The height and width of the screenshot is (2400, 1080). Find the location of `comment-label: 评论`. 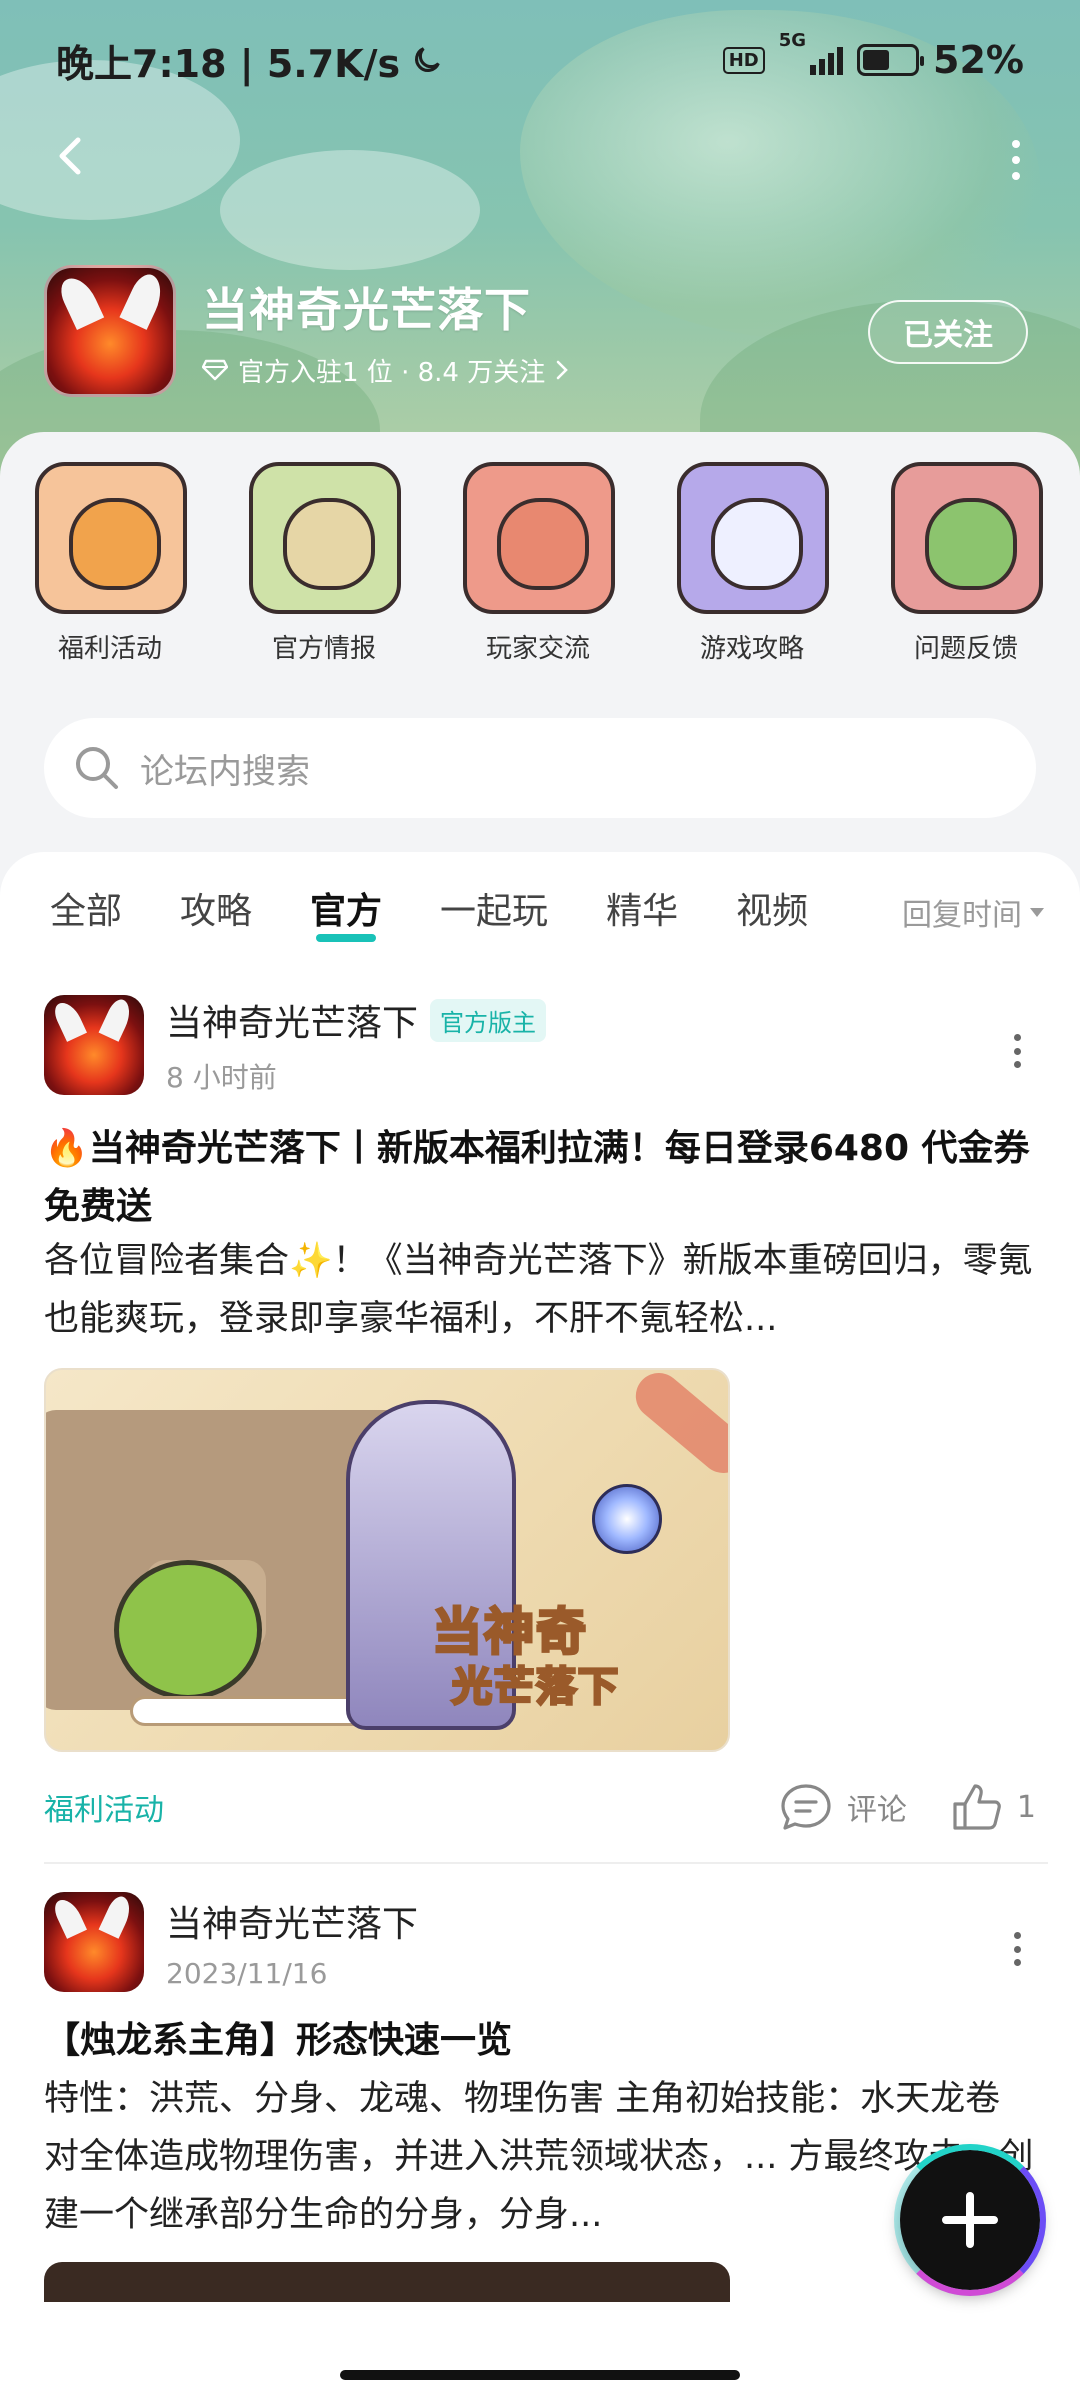

comment-label: 评论 is located at coordinates (876, 1810).